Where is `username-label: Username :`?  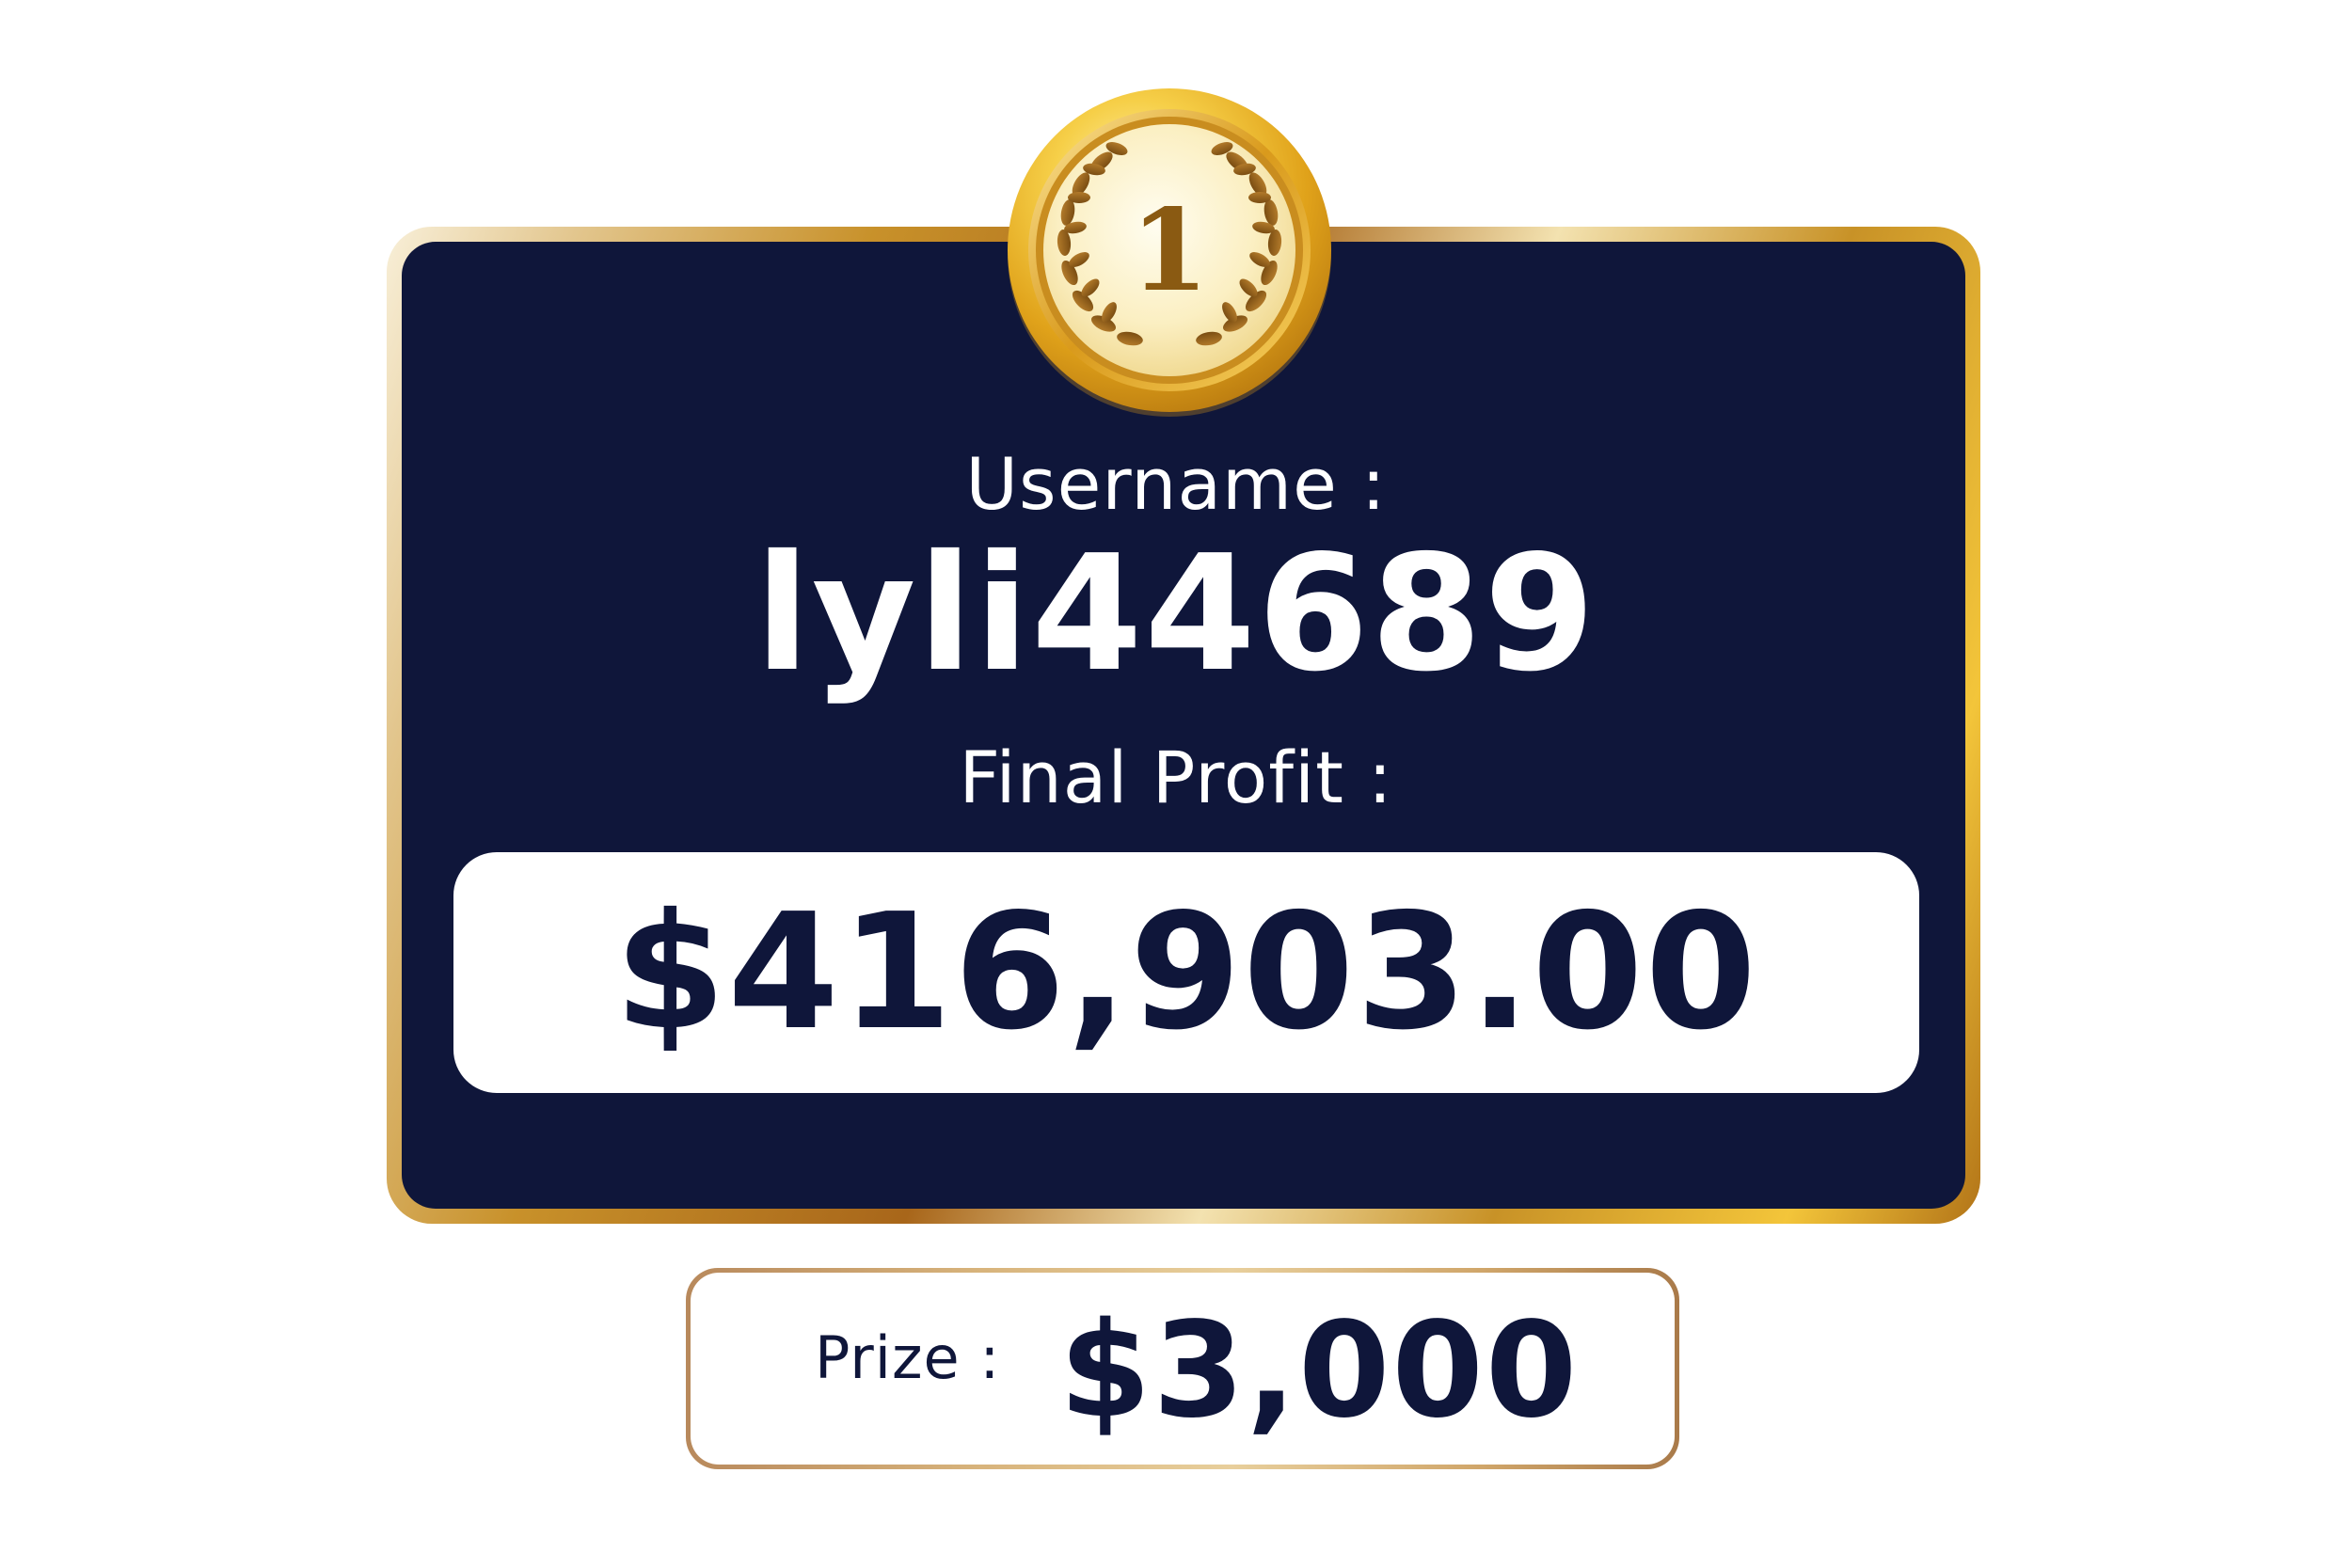
username-label: Username : is located at coordinates (1176, 484).